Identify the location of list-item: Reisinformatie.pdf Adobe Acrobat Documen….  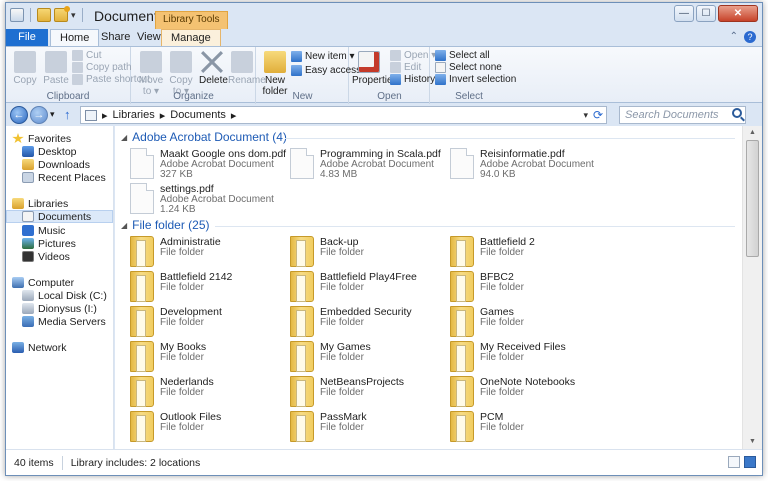
(525, 165).